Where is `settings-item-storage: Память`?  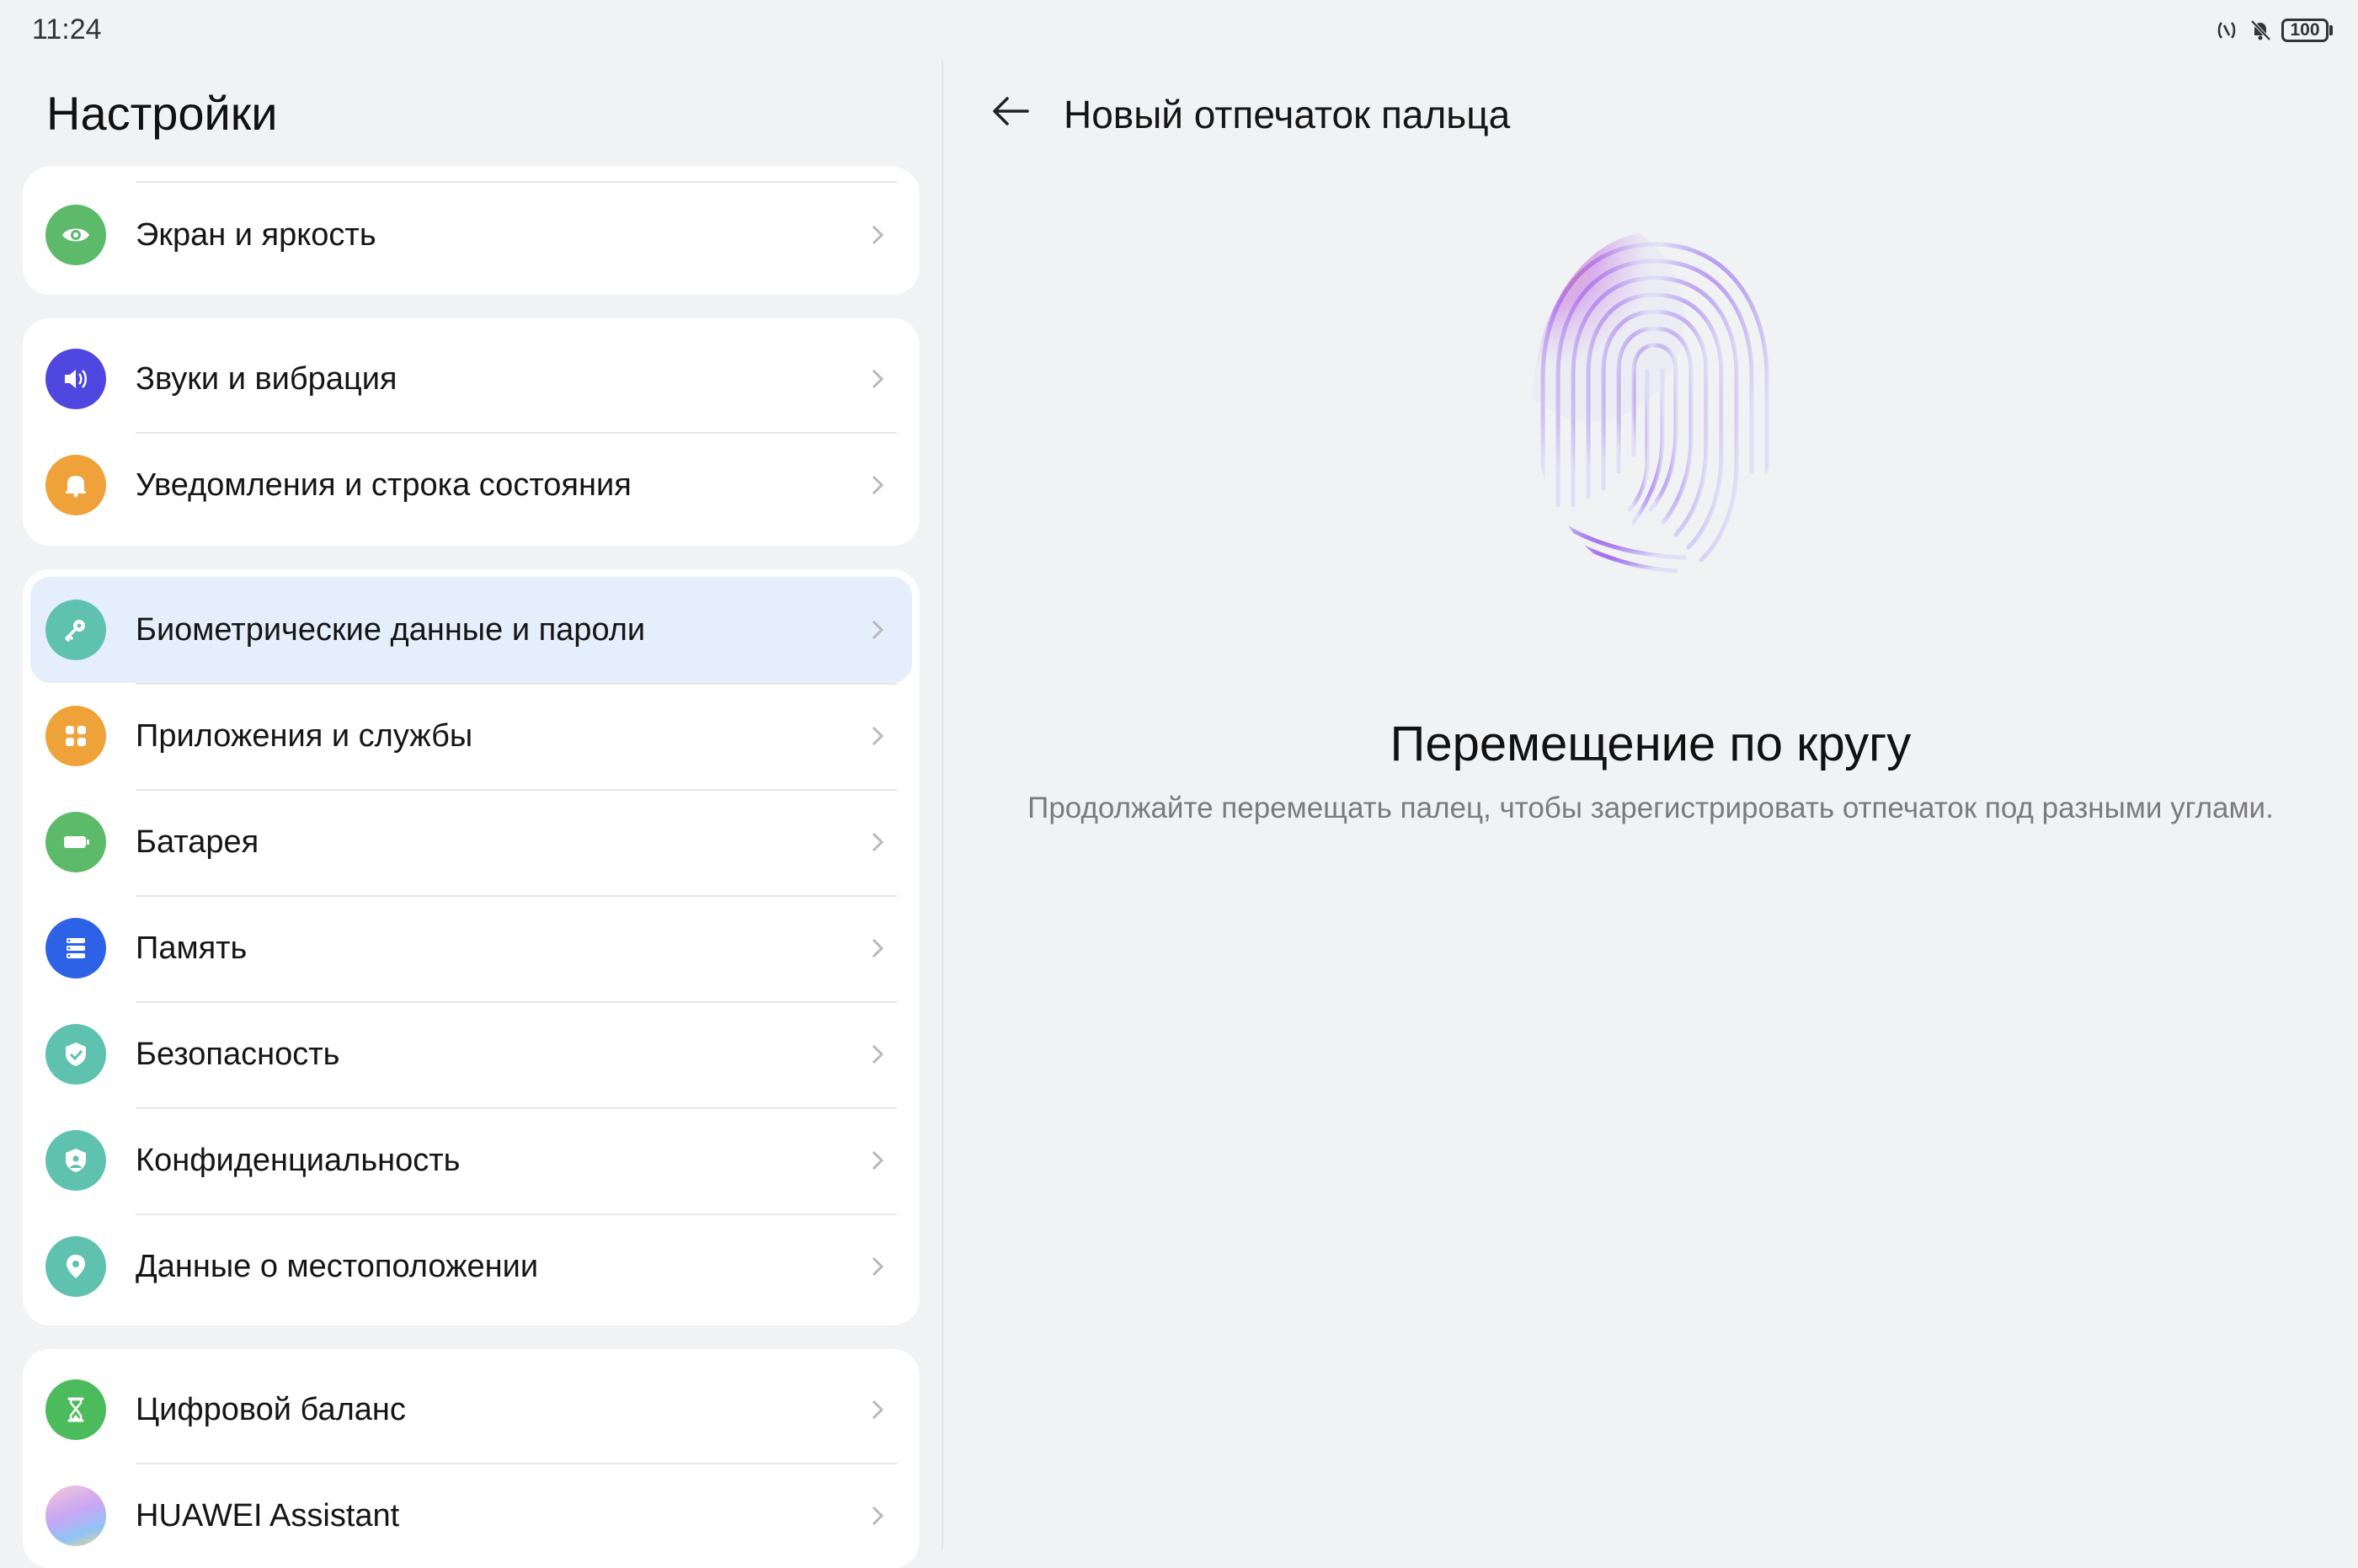
settings-item-storage: Память is located at coordinates (471, 948).